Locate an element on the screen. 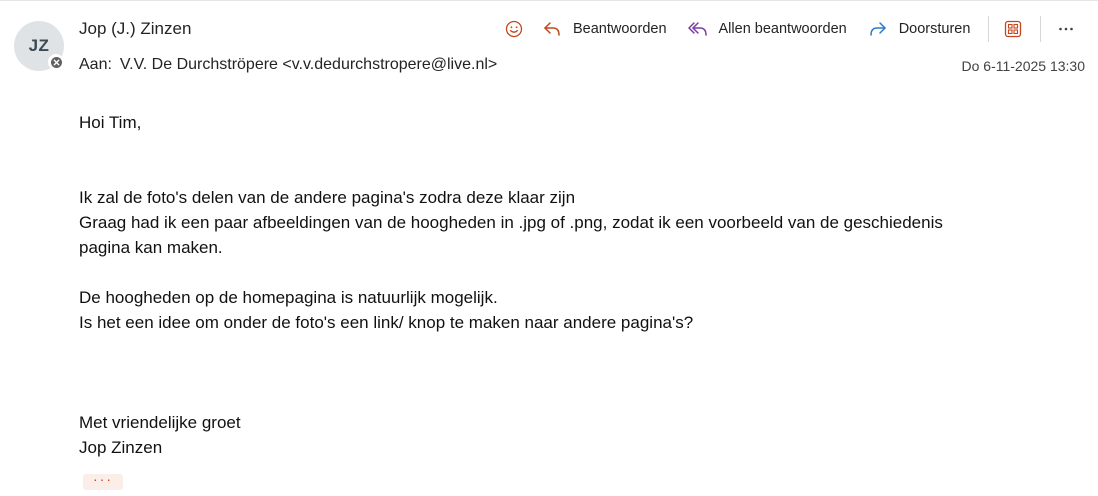  reply-all-button: Allen beantwoorden is located at coordinates (767, 29).